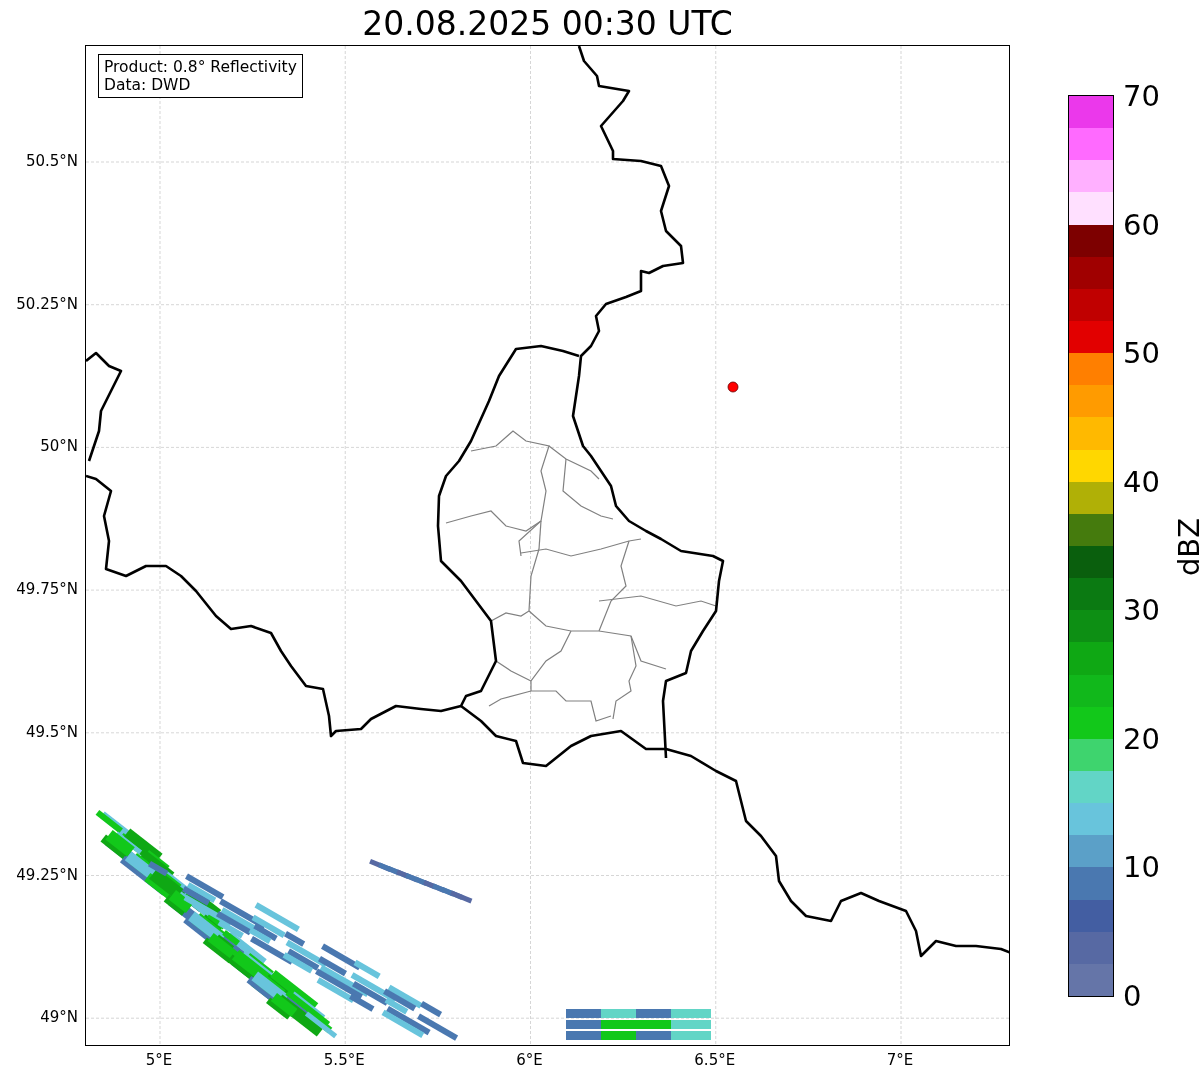 The width and height of the screenshot is (1202, 1081). I want to click on color-bar-tick-label: 60, so click(1141, 224).